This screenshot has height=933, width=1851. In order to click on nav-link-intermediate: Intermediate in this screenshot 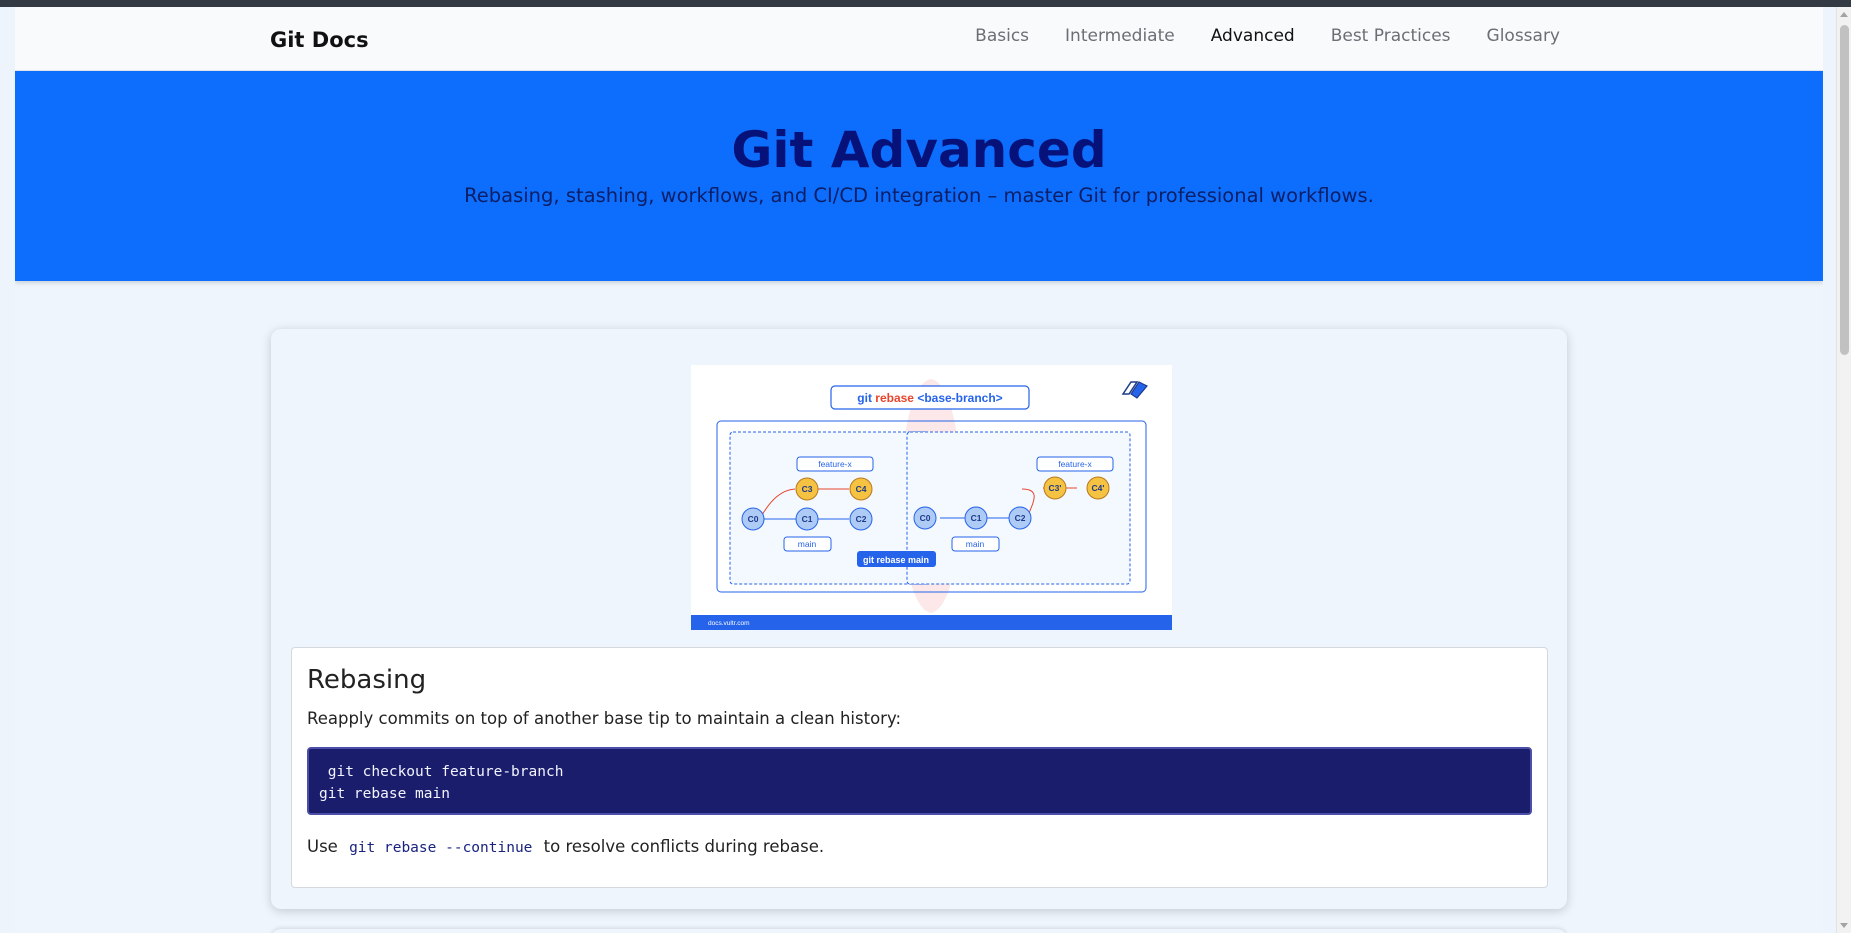, I will do `click(1120, 36)`.